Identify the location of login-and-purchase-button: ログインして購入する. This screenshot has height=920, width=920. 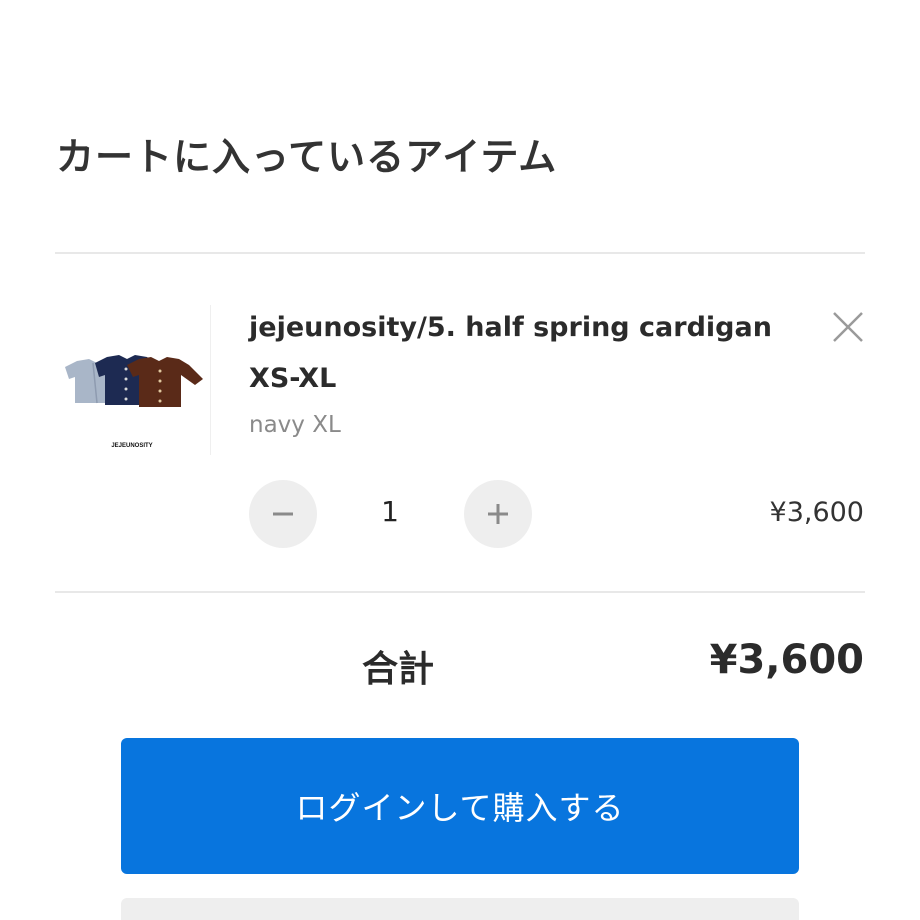
(460, 806).